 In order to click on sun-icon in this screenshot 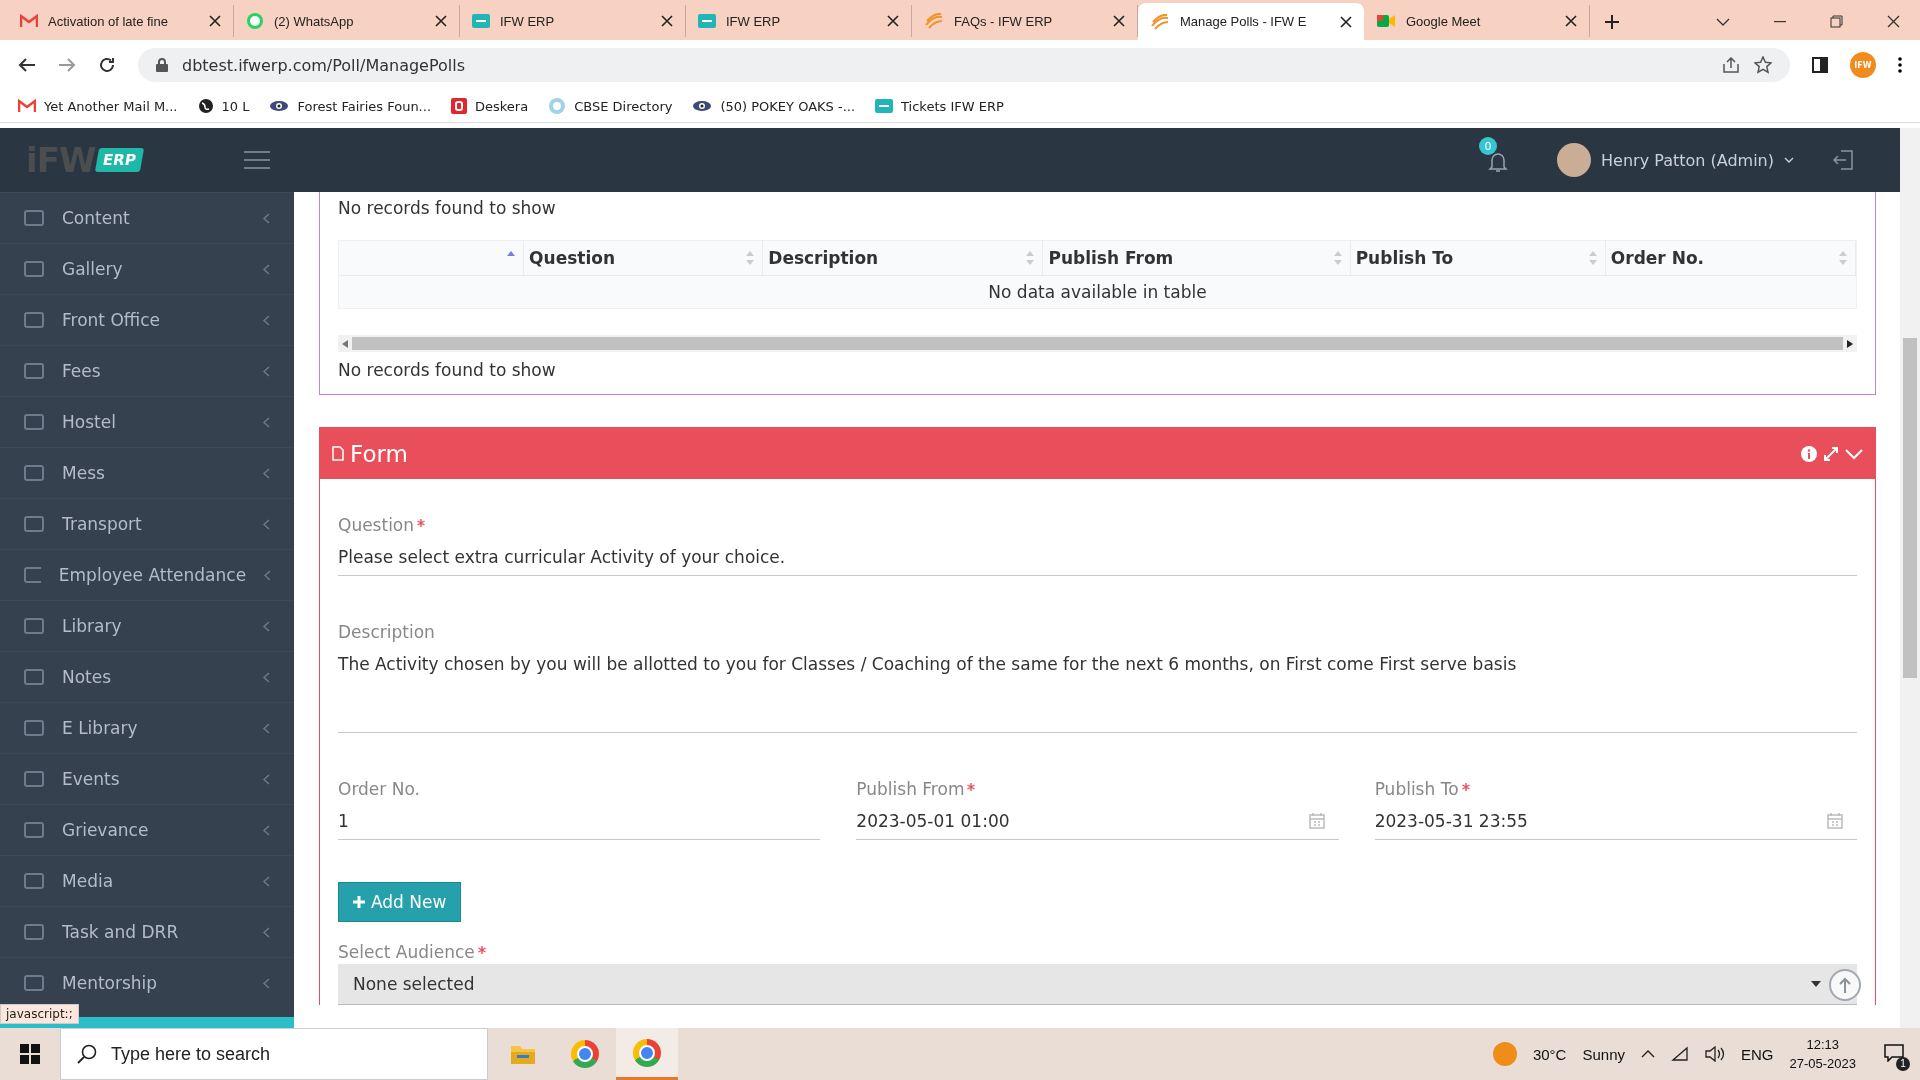, I will do `click(1504, 1054)`.